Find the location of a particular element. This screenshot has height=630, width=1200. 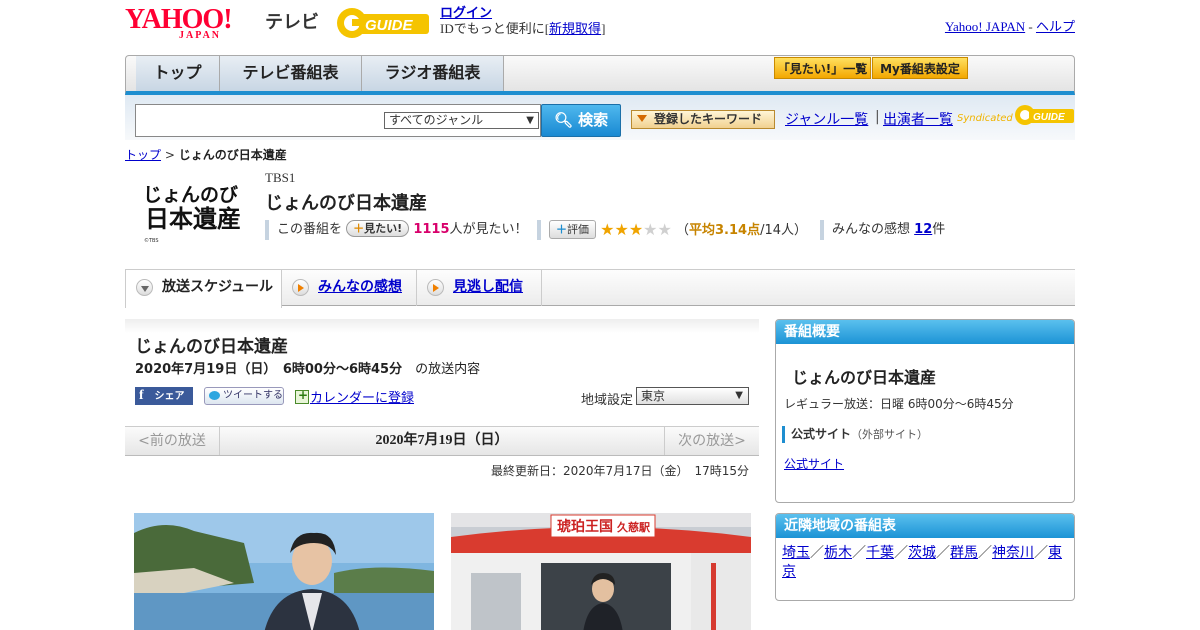

tweet-label: ツイートする is located at coordinates (253, 395).